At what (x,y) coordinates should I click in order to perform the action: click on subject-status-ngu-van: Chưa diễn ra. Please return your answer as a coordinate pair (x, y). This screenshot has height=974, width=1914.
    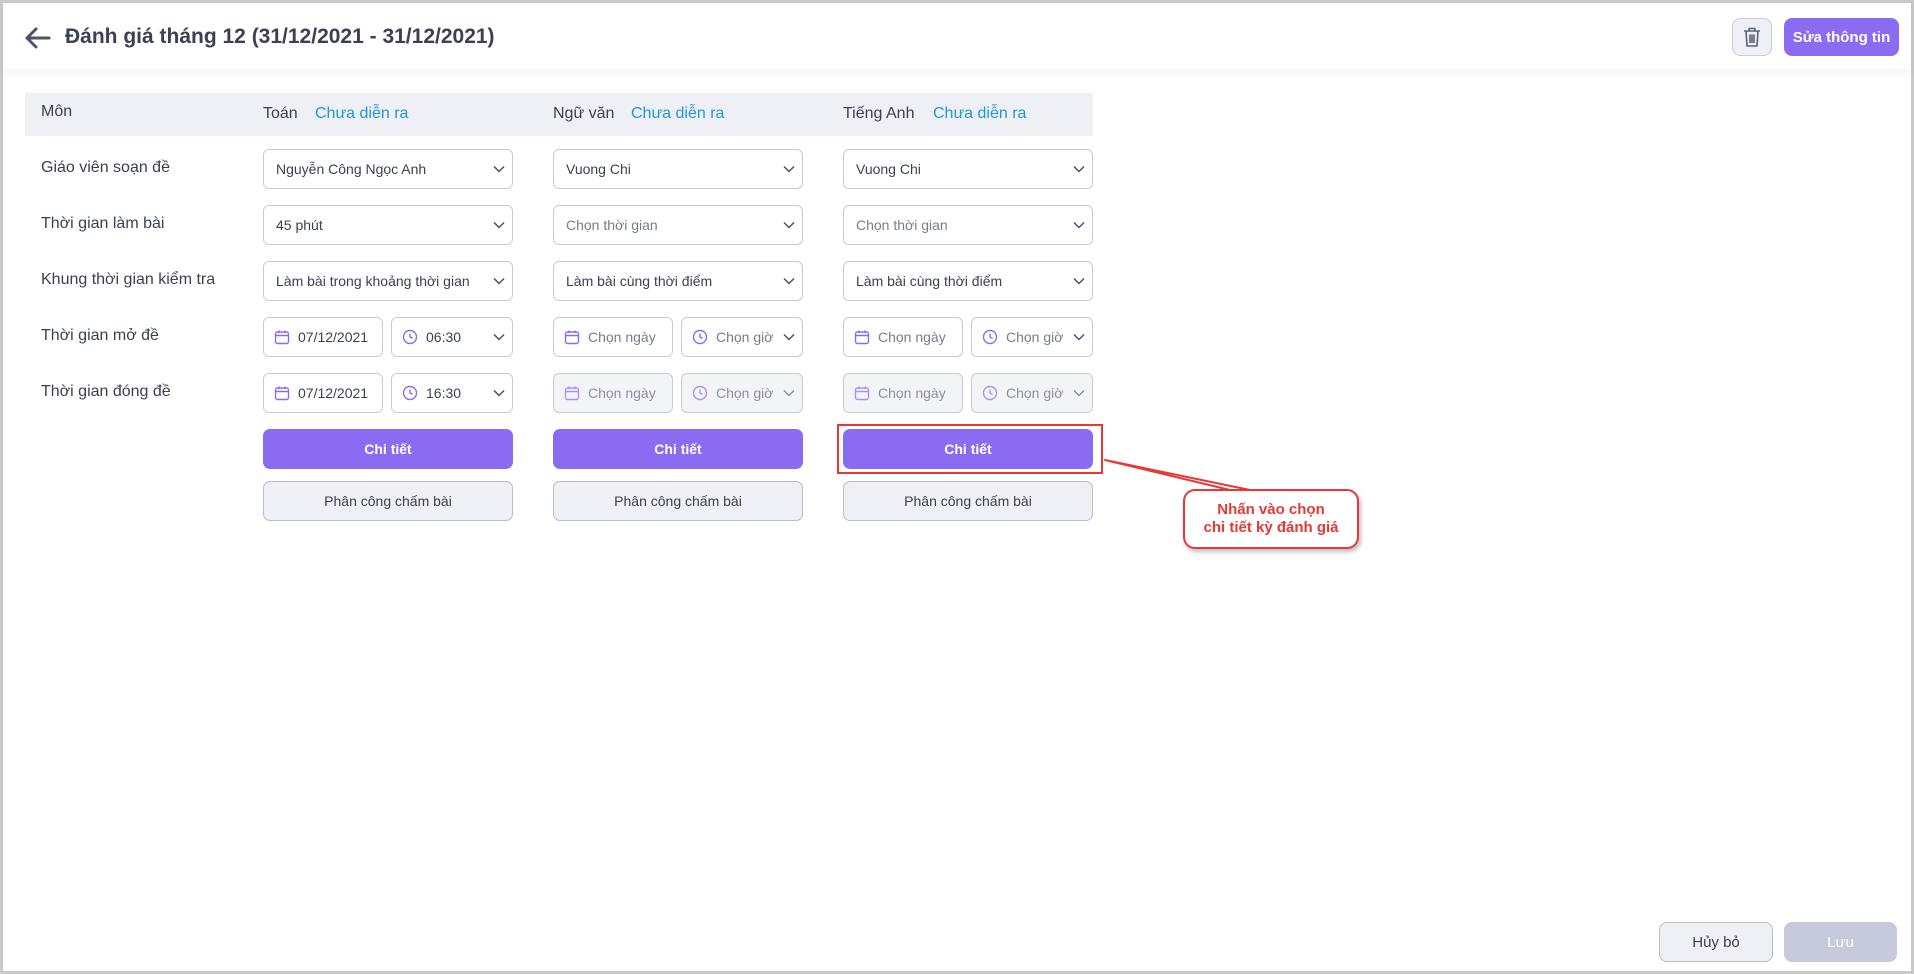
    Looking at the image, I should click on (678, 113).